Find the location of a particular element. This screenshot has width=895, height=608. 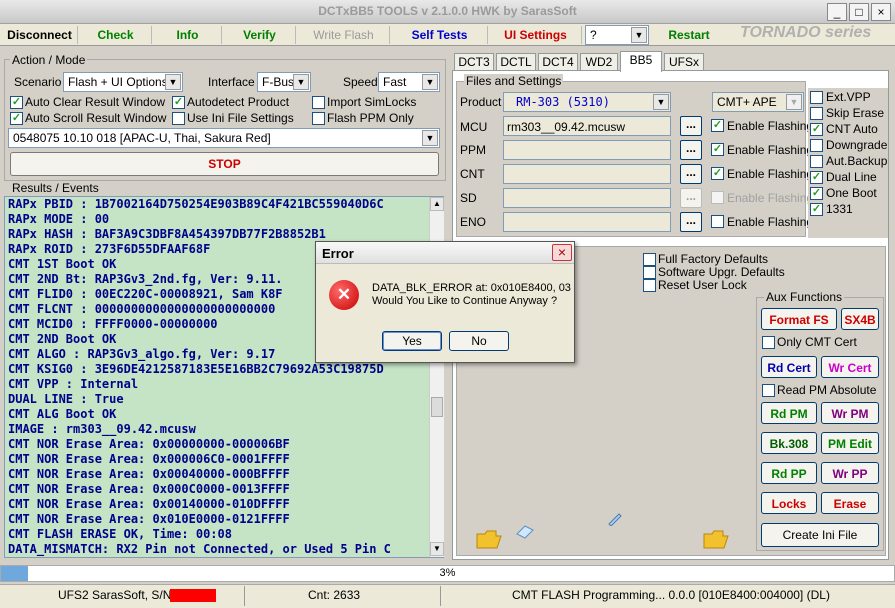

restart-button: Restart is located at coordinates (689, 35).